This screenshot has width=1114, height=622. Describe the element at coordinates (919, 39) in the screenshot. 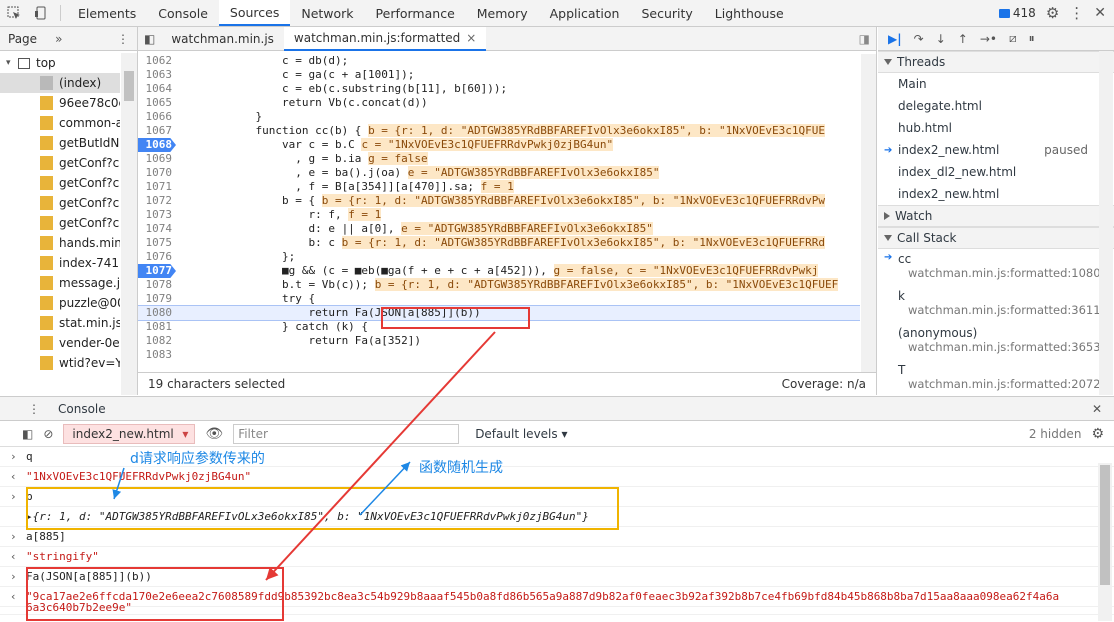

I see `step-over-icon: ↷` at that location.